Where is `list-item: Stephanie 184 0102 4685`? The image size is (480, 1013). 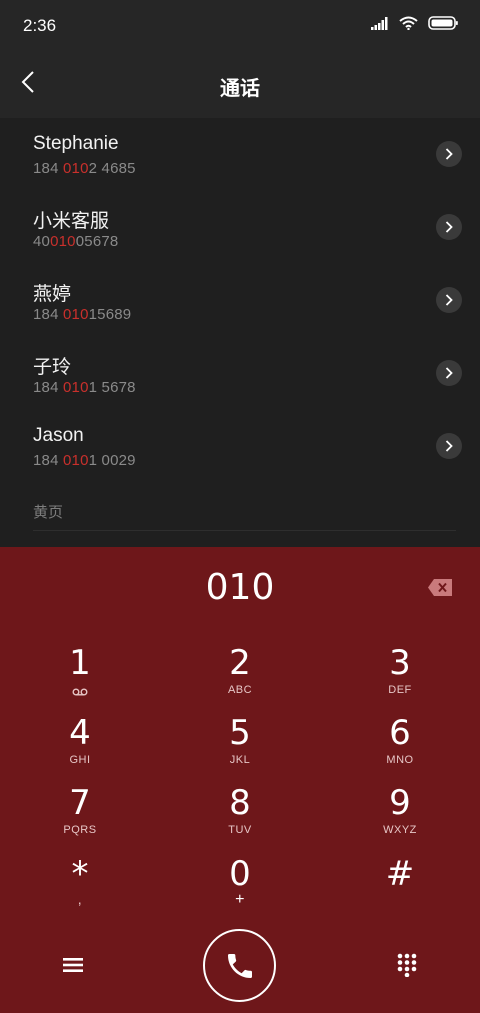
list-item: Stephanie 184 0102 4685 is located at coordinates (240, 154).